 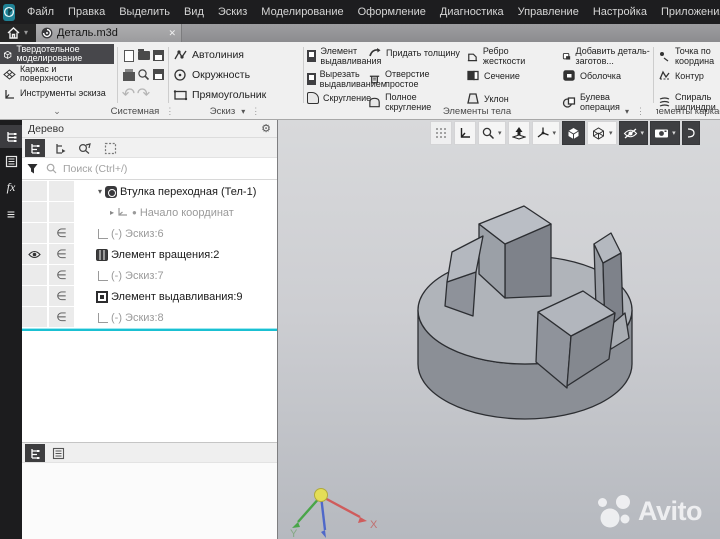 What do you see at coordinates (143, 55) in the screenshot?
I see `open-button` at bounding box center [143, 55].